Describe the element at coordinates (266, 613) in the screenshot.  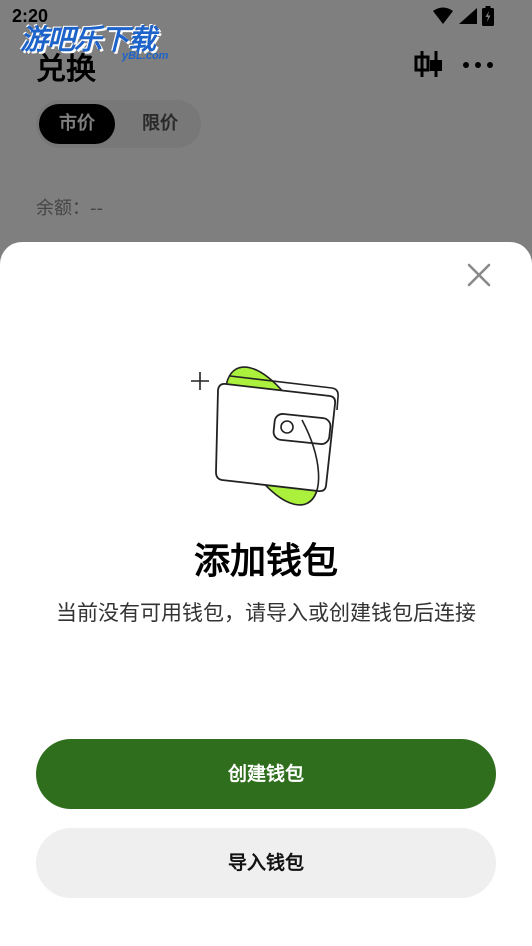
I see `sheet-description: 当前没有可用钱包，请导入或创建钱包后连接` at that location.